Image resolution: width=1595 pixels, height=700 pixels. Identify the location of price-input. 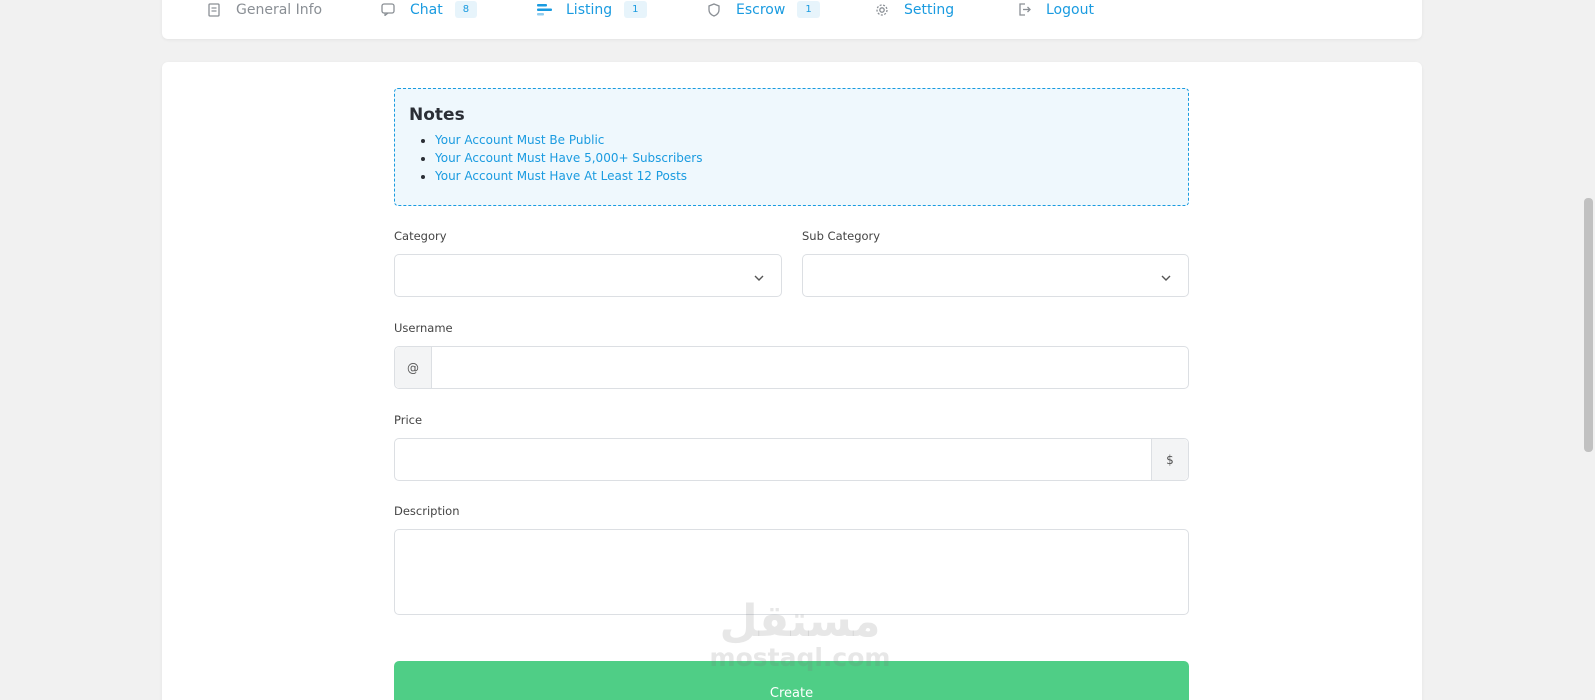
(772, 459).